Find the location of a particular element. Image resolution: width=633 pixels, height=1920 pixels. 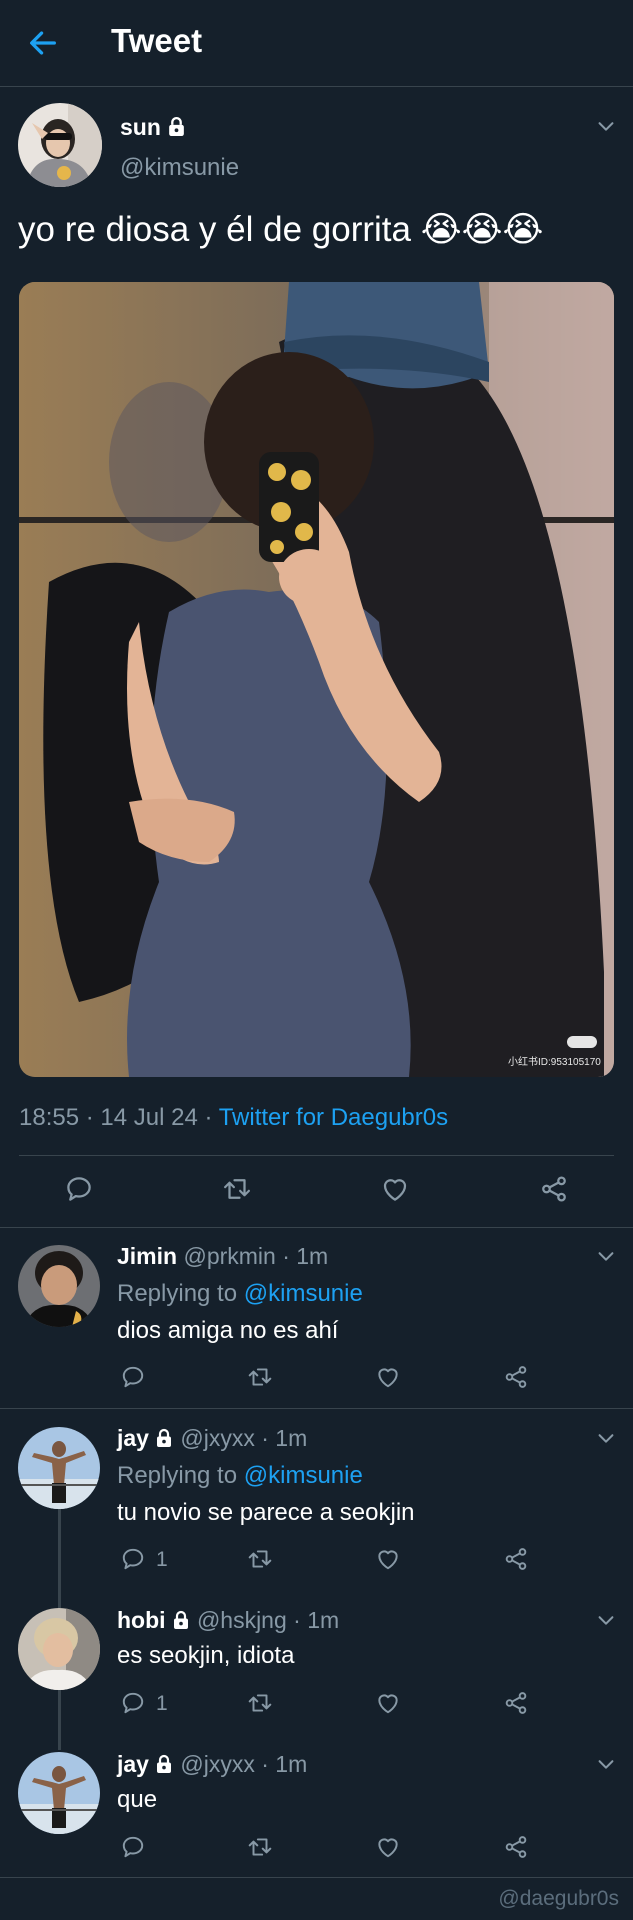

reply-header: Jimin @prkmin · 1m is located at coordinates (222, 1256).